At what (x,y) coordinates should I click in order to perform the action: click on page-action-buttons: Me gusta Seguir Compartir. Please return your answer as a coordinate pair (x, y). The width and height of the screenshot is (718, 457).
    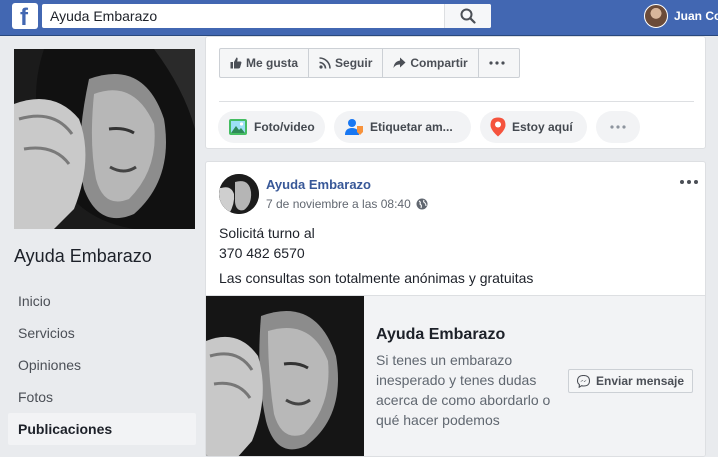
    Looking at the image, I should click on (369, 63).